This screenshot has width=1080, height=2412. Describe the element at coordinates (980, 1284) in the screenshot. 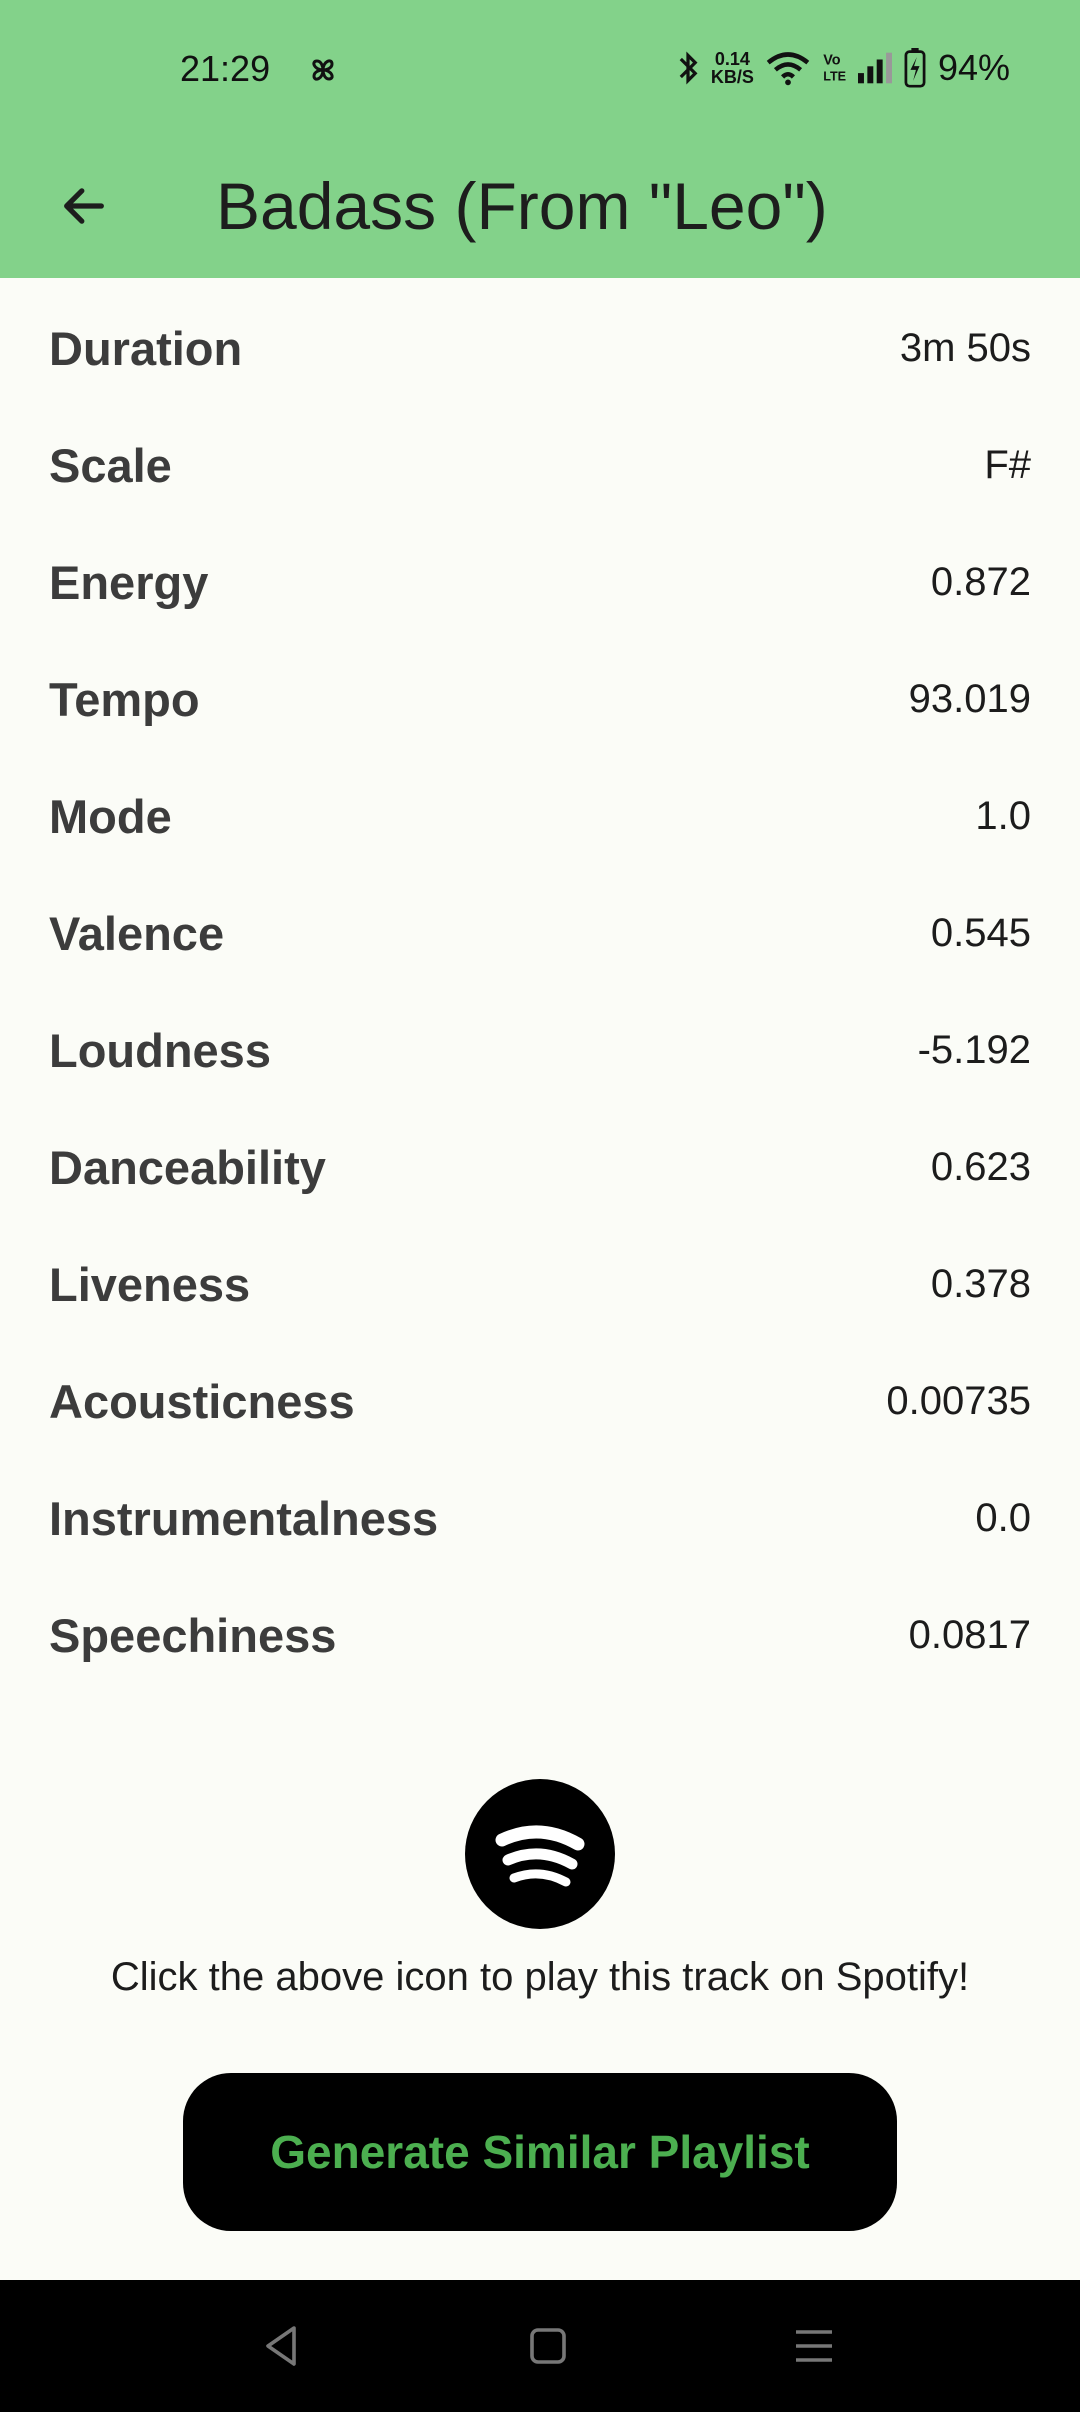

I see `feature-value: 0.378` at that location.